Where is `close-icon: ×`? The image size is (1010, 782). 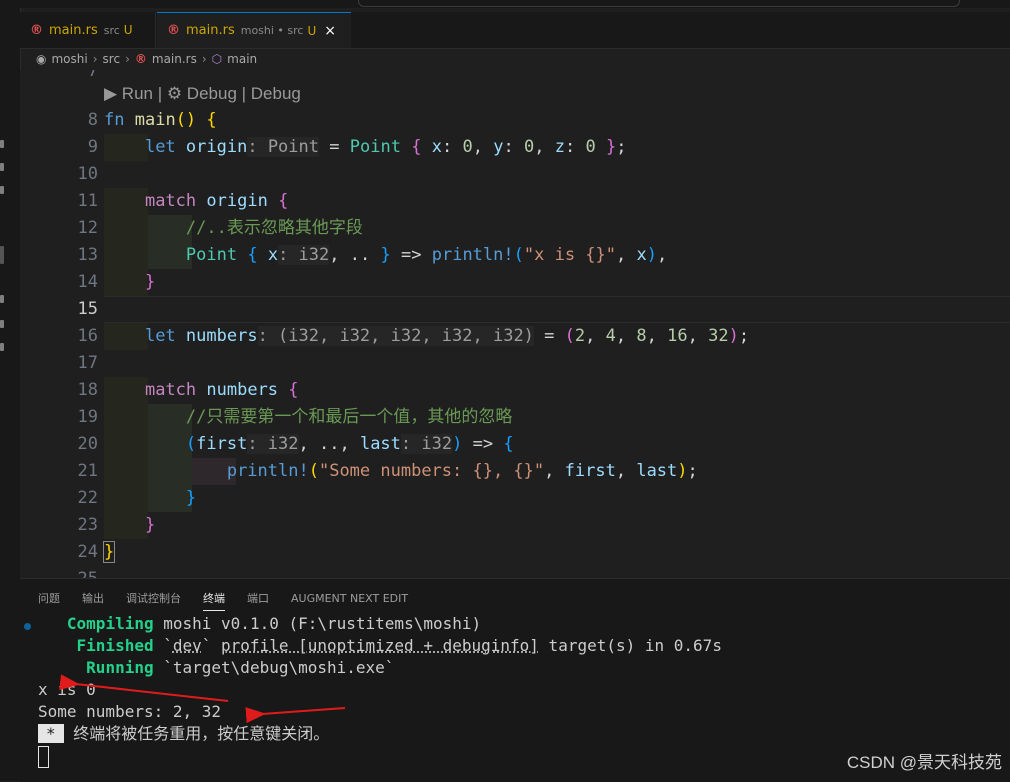
close-icon: × is located at coordinates (330, 31).